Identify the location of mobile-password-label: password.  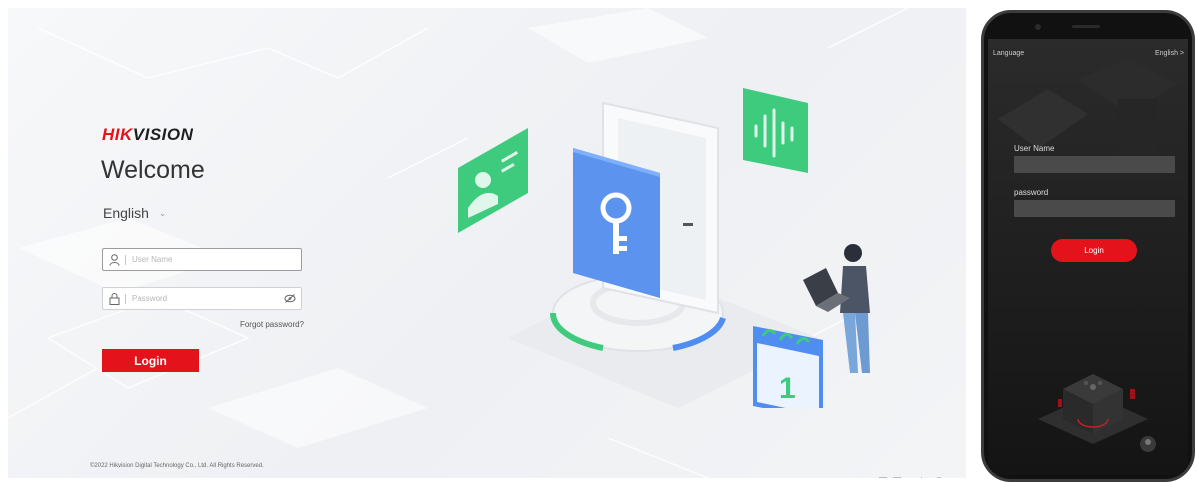
(1031, 192).